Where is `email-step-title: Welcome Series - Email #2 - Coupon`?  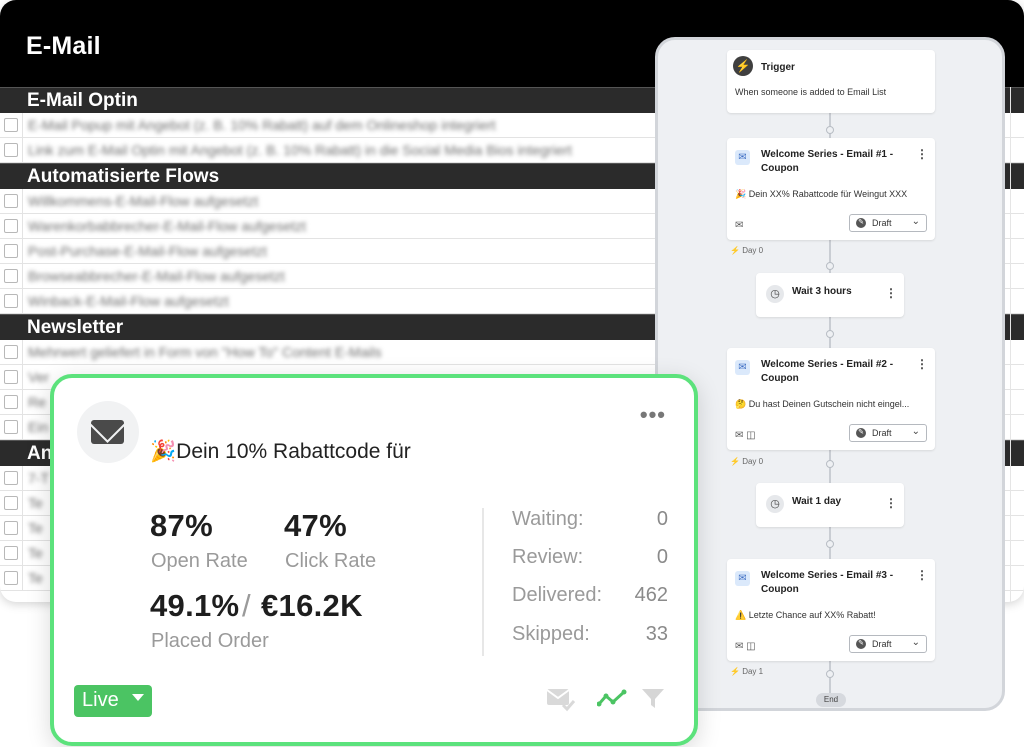
email-step-title: Welcome Series - Email #2 - Coupon is located at coordinates (827, 371).